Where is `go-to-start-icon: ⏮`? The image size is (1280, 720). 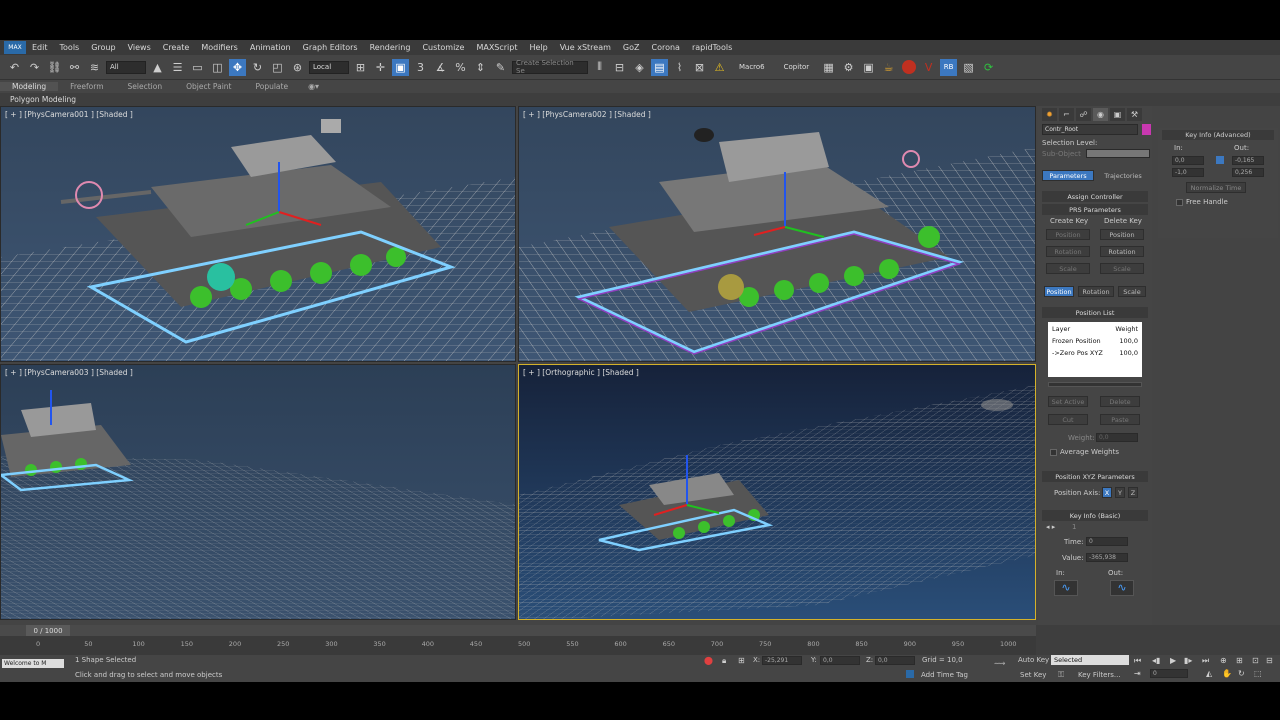
go-to-start-icon: ⏮ is located at coordinates (1137, 661).